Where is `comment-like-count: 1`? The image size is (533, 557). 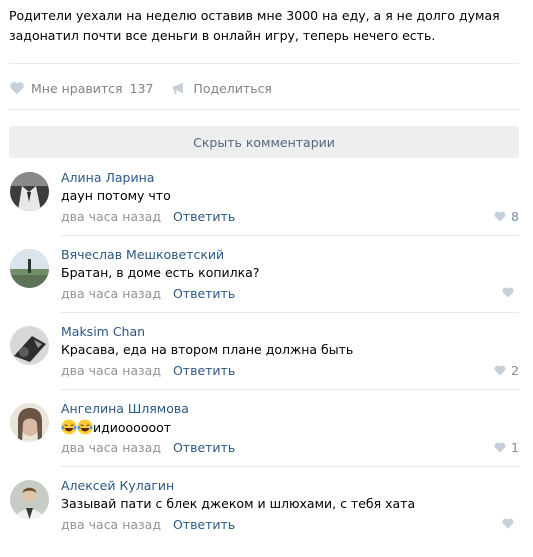
comment-like-count: 1 is located at coordinates (515, 447).